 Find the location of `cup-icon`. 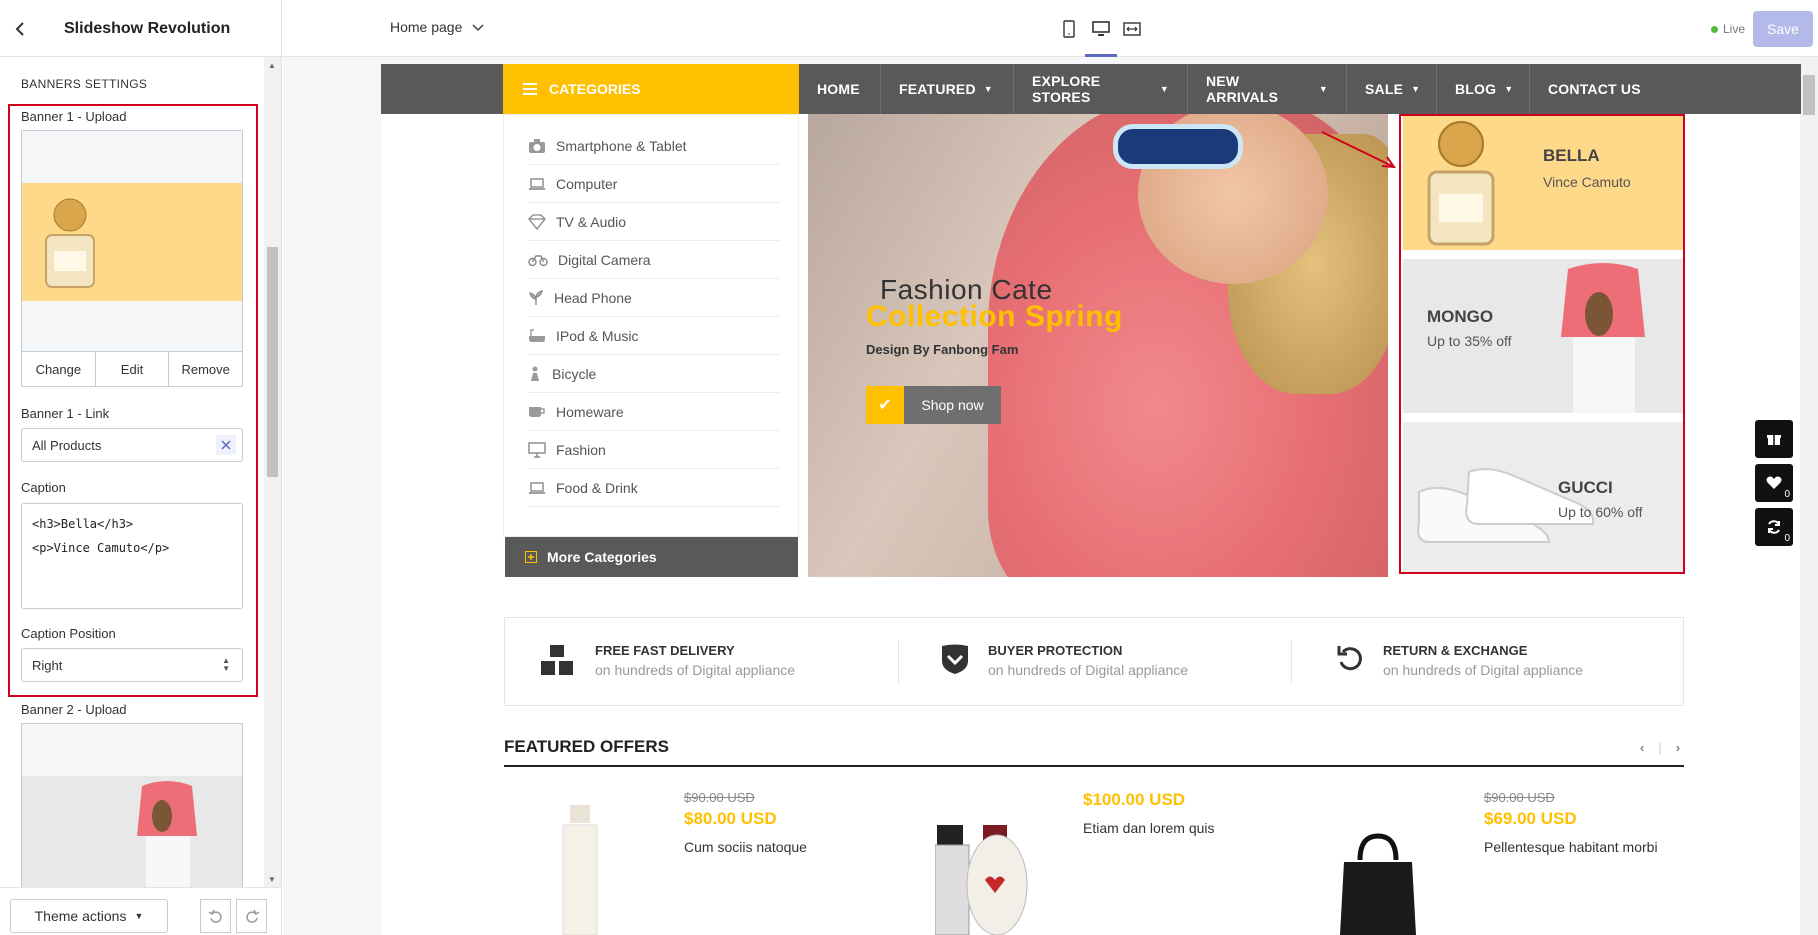

cup-icon is located at coordinates (537, 411).